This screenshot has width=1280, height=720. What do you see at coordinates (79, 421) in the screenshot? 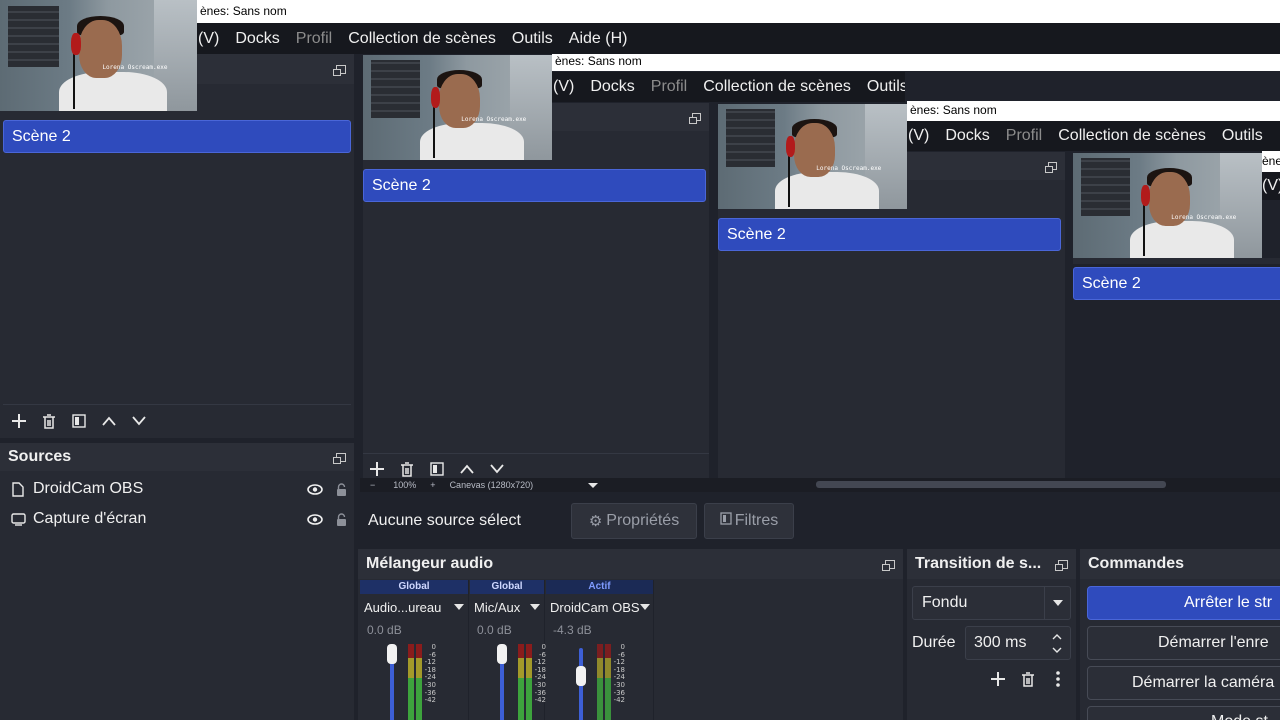
I see `filter-icon` at bounding box center [79, 421].